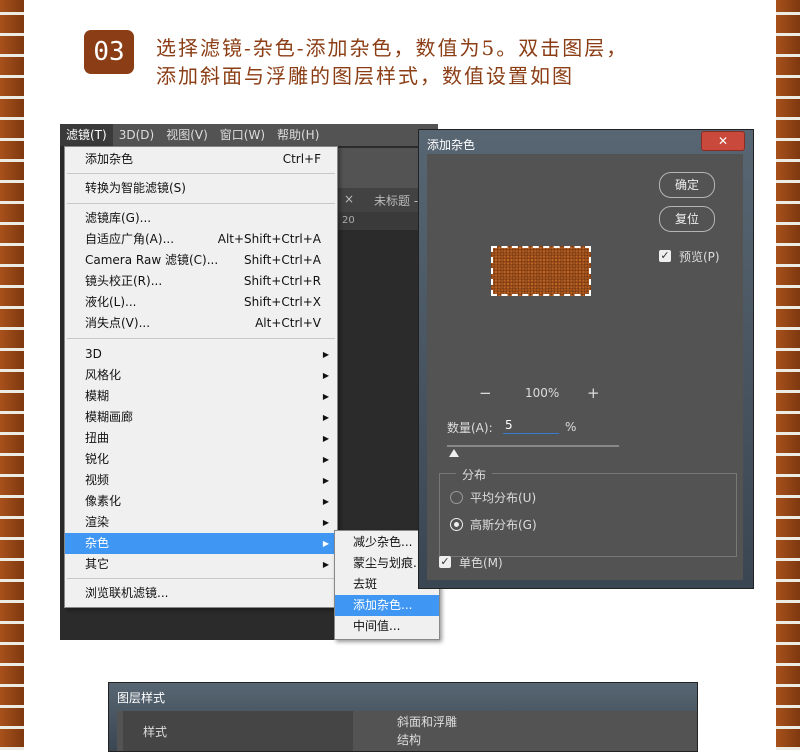 The width and height of the screenshot is (800, 752). I want to click on brick-border-right, so click(788, 375).